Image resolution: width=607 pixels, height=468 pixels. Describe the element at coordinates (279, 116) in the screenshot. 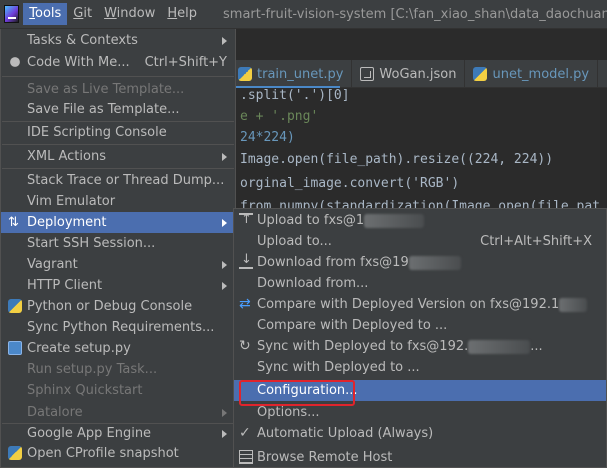

I see `code-line: e + '.png'` at that location.